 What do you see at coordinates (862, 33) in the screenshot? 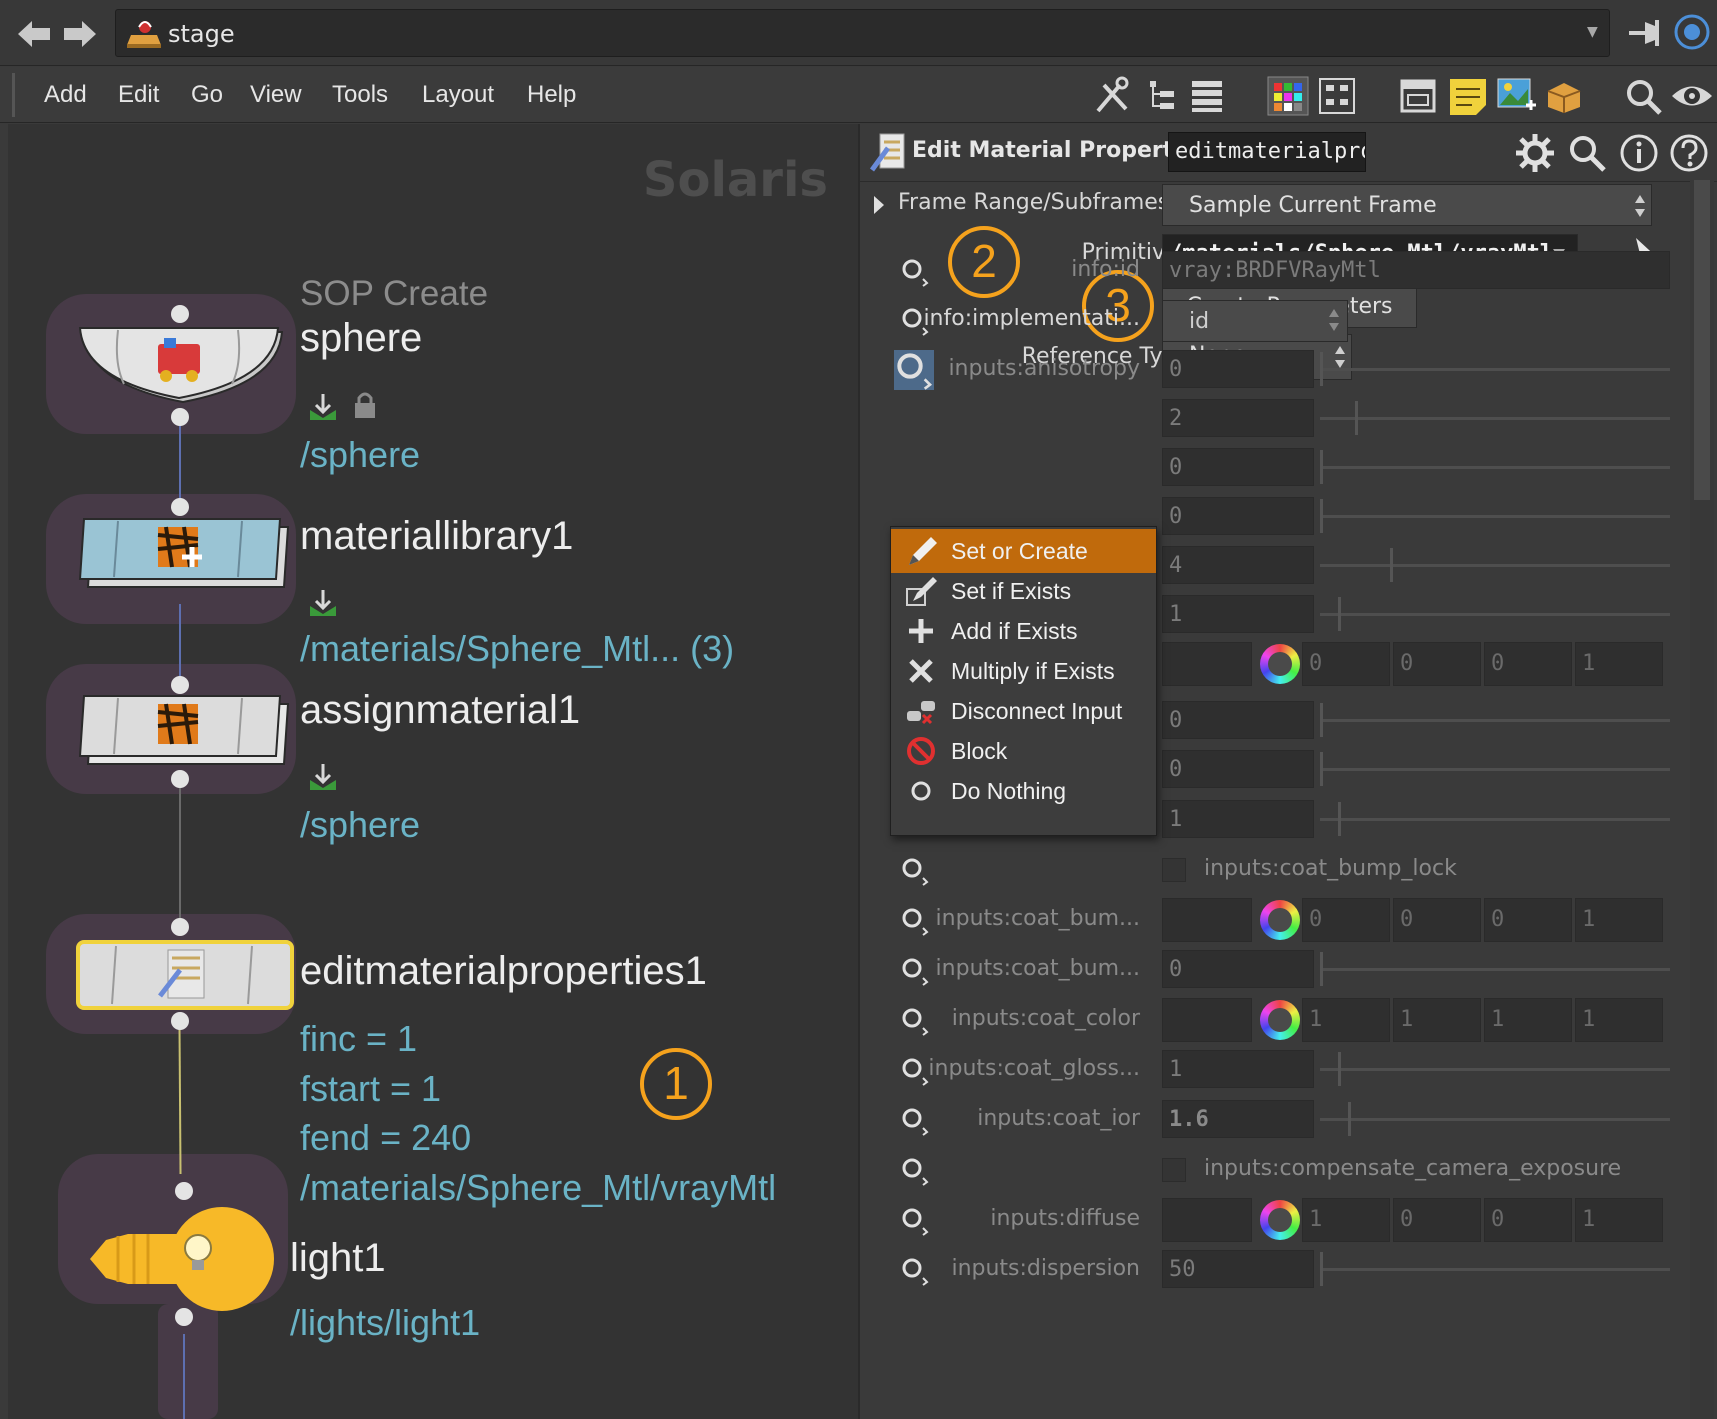
I see `network-path-field: stage ▼` at bounding box center [862, 33].